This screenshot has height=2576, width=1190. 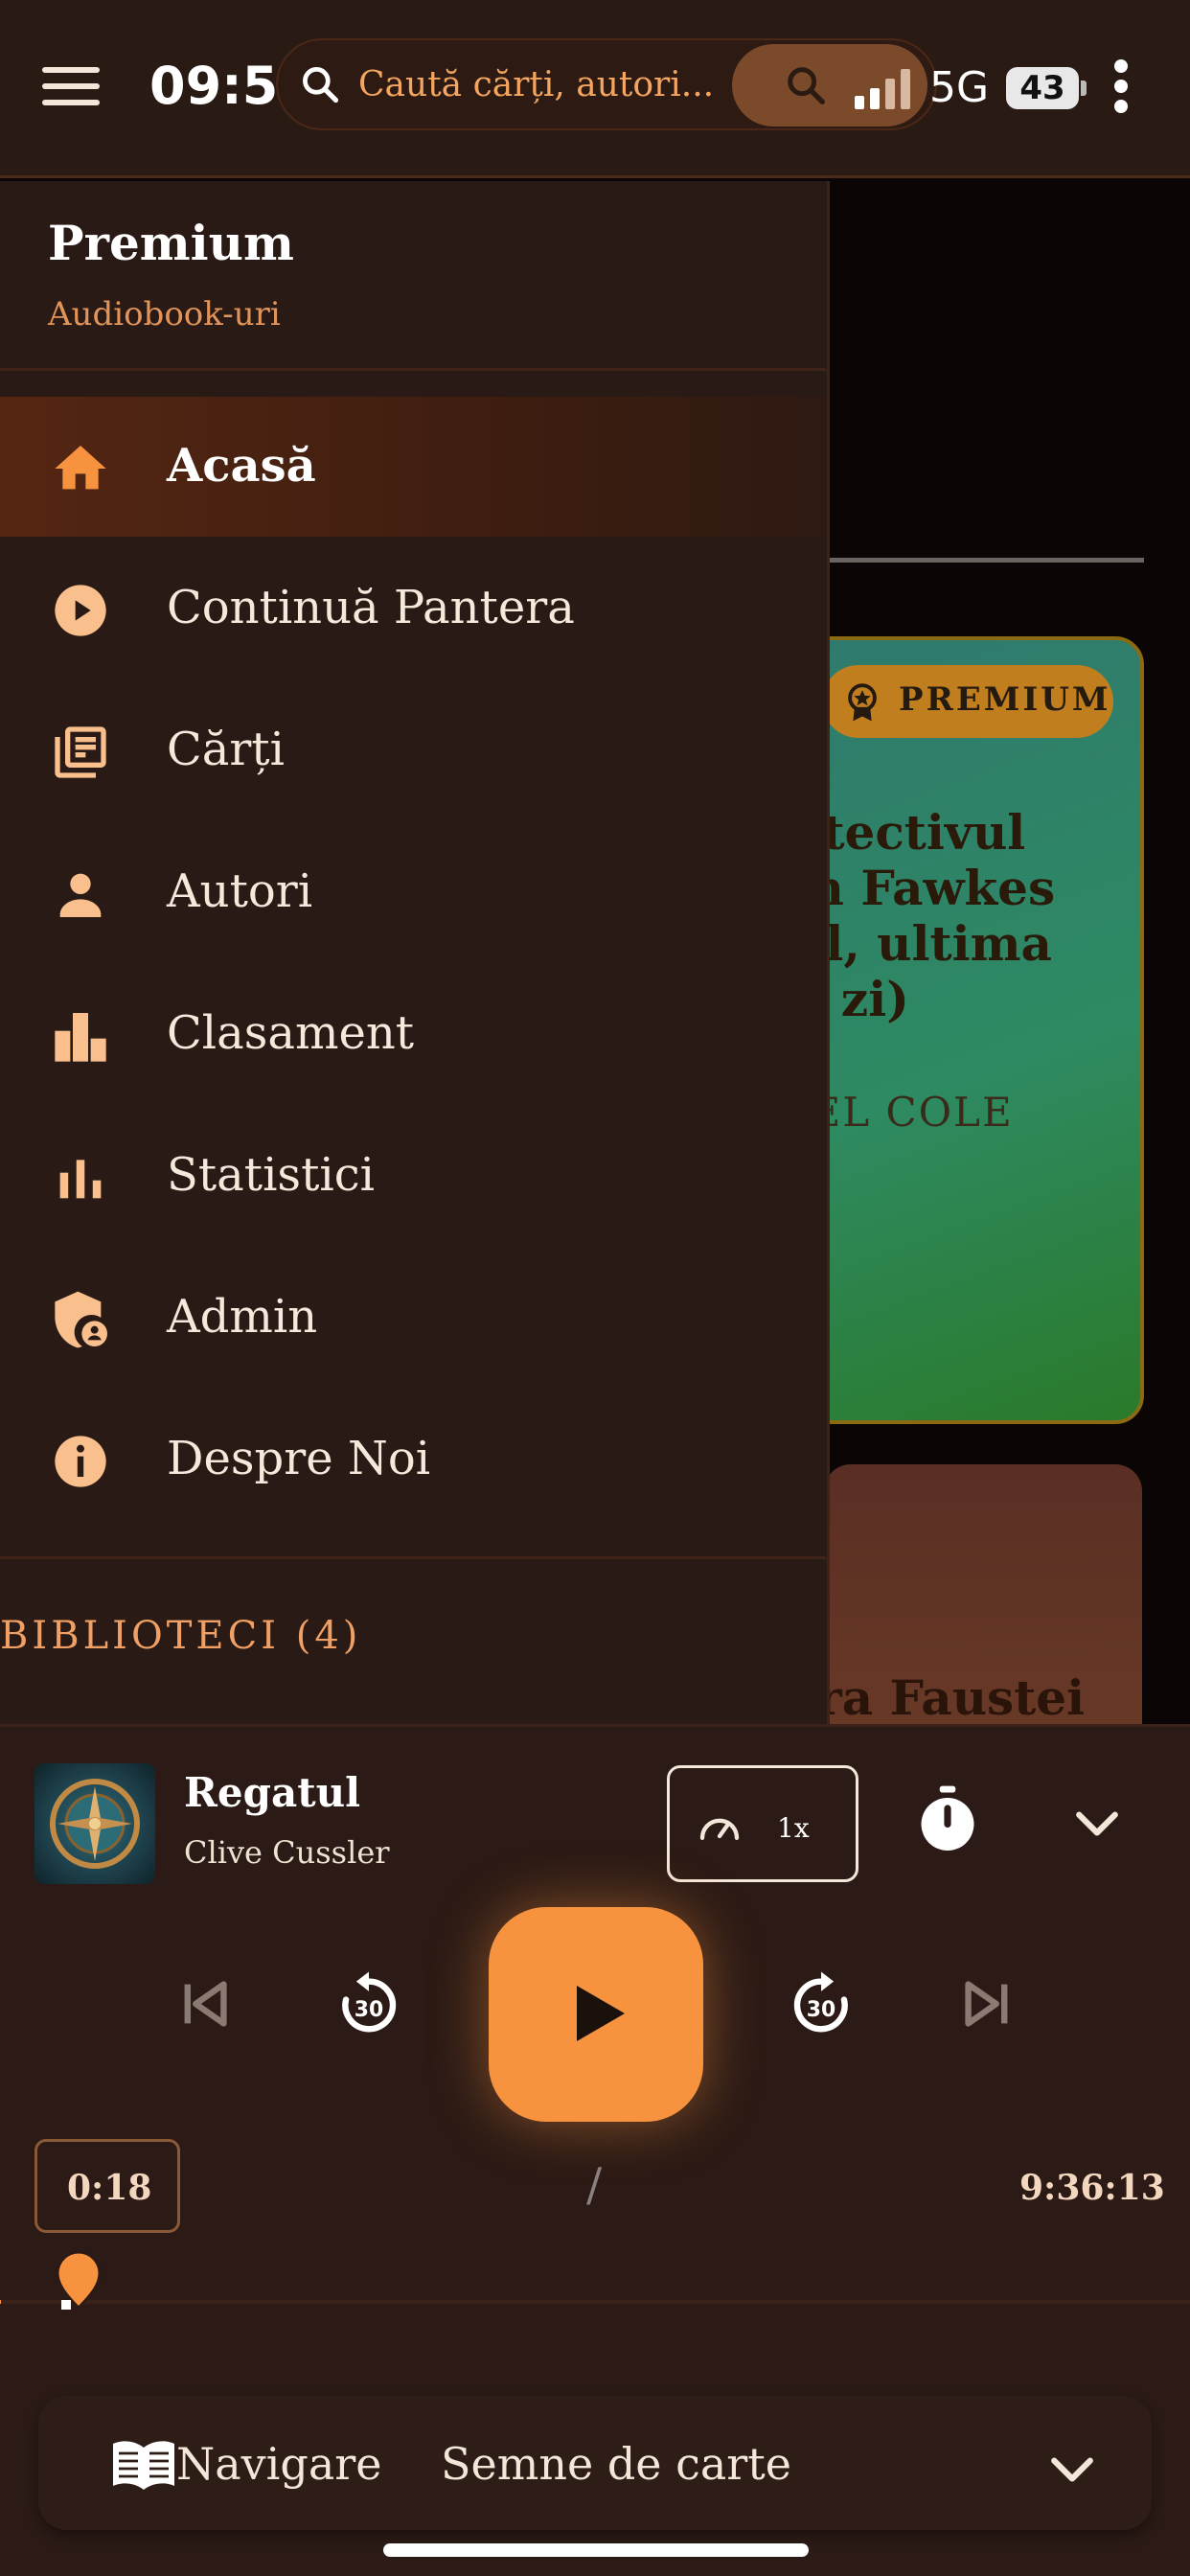 What do you see at coordinates (371, 607) in the screenshot?
I see `drawer-item-label: Continuă Pantera` at bounding box center [371, 607].